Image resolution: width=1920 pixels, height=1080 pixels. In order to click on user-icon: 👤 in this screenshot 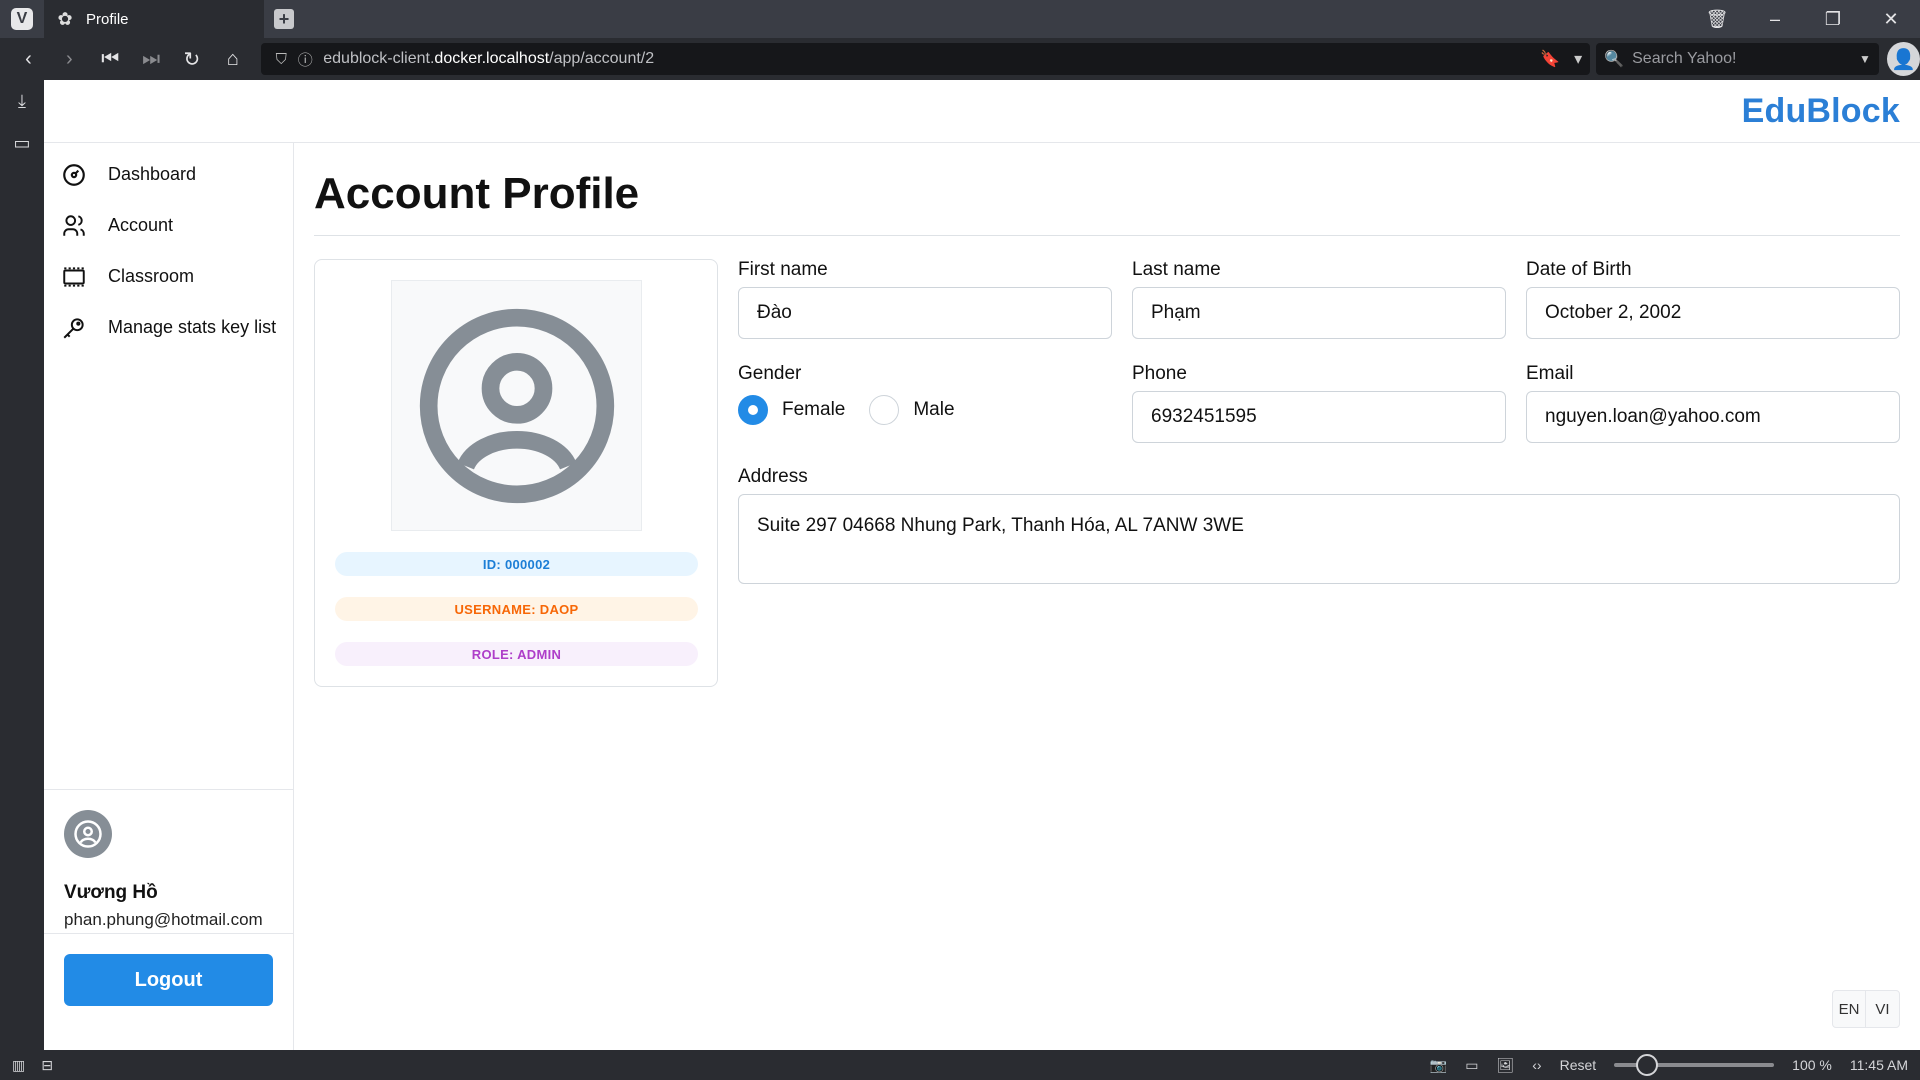, I will do `click(1903, 59)`.